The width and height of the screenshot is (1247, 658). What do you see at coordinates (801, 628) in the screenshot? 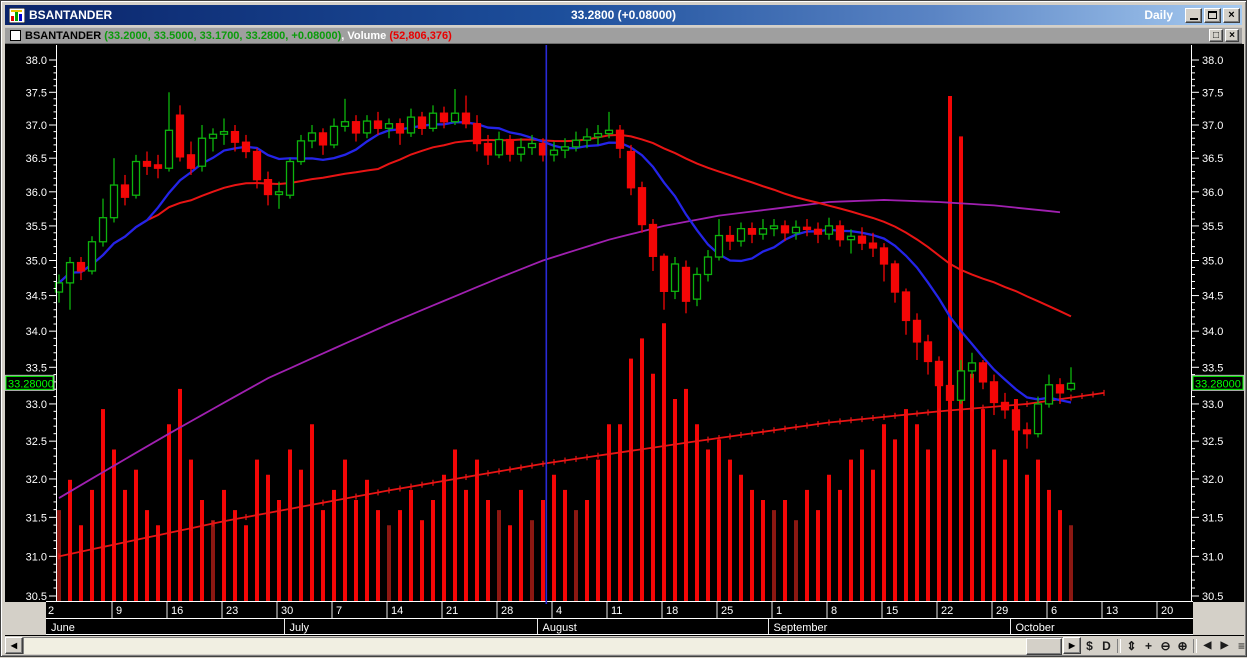
I see `svg-text: September` at bounding box center [801, 628].